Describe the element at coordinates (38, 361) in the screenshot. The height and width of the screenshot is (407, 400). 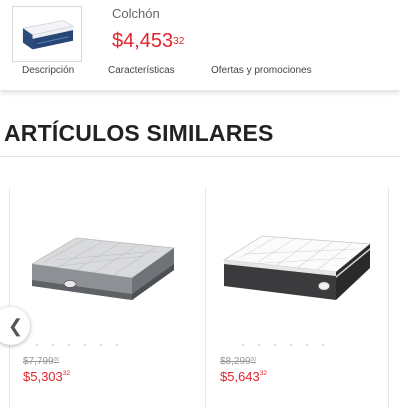
I see `original-price-main: $7,799` at that location.